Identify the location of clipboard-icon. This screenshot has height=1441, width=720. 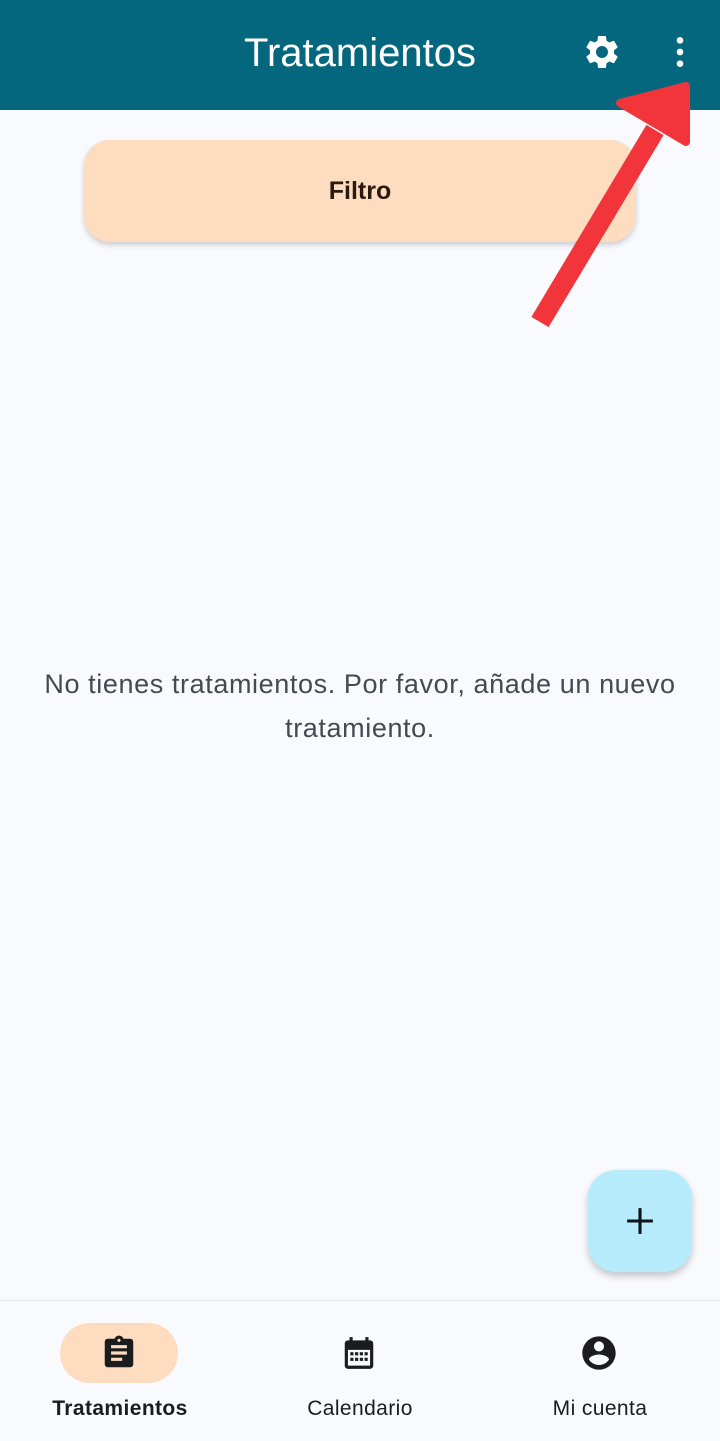
(119, 1351).